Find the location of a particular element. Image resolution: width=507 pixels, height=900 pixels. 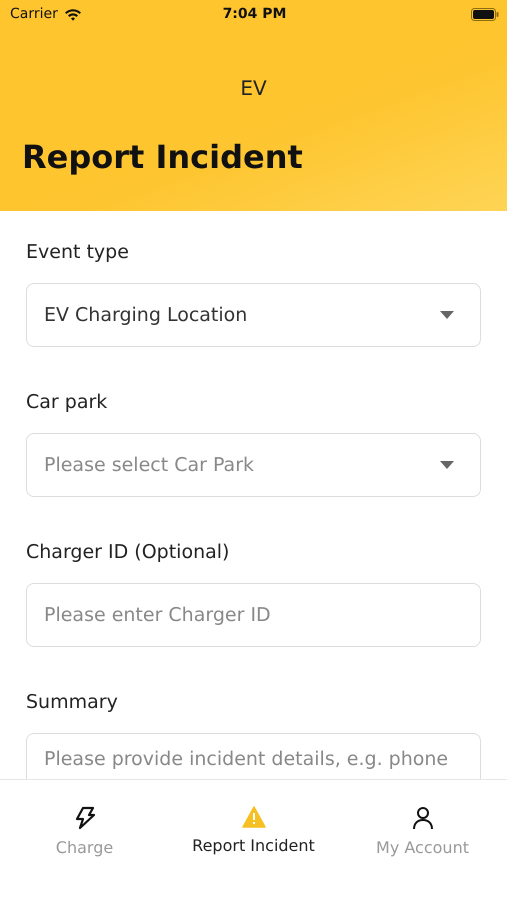

dropdown-field: EV Charging Location is located at coordinates (253, 315).